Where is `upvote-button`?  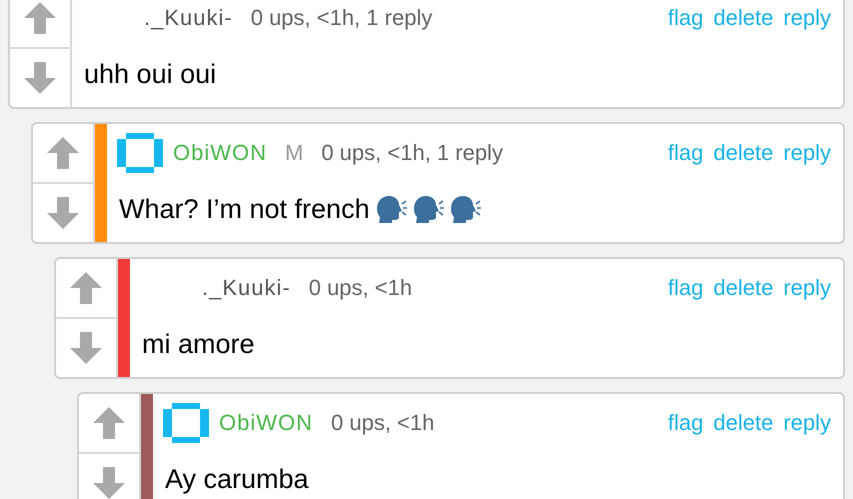
upvote-button is located at coordinates (40, 24).